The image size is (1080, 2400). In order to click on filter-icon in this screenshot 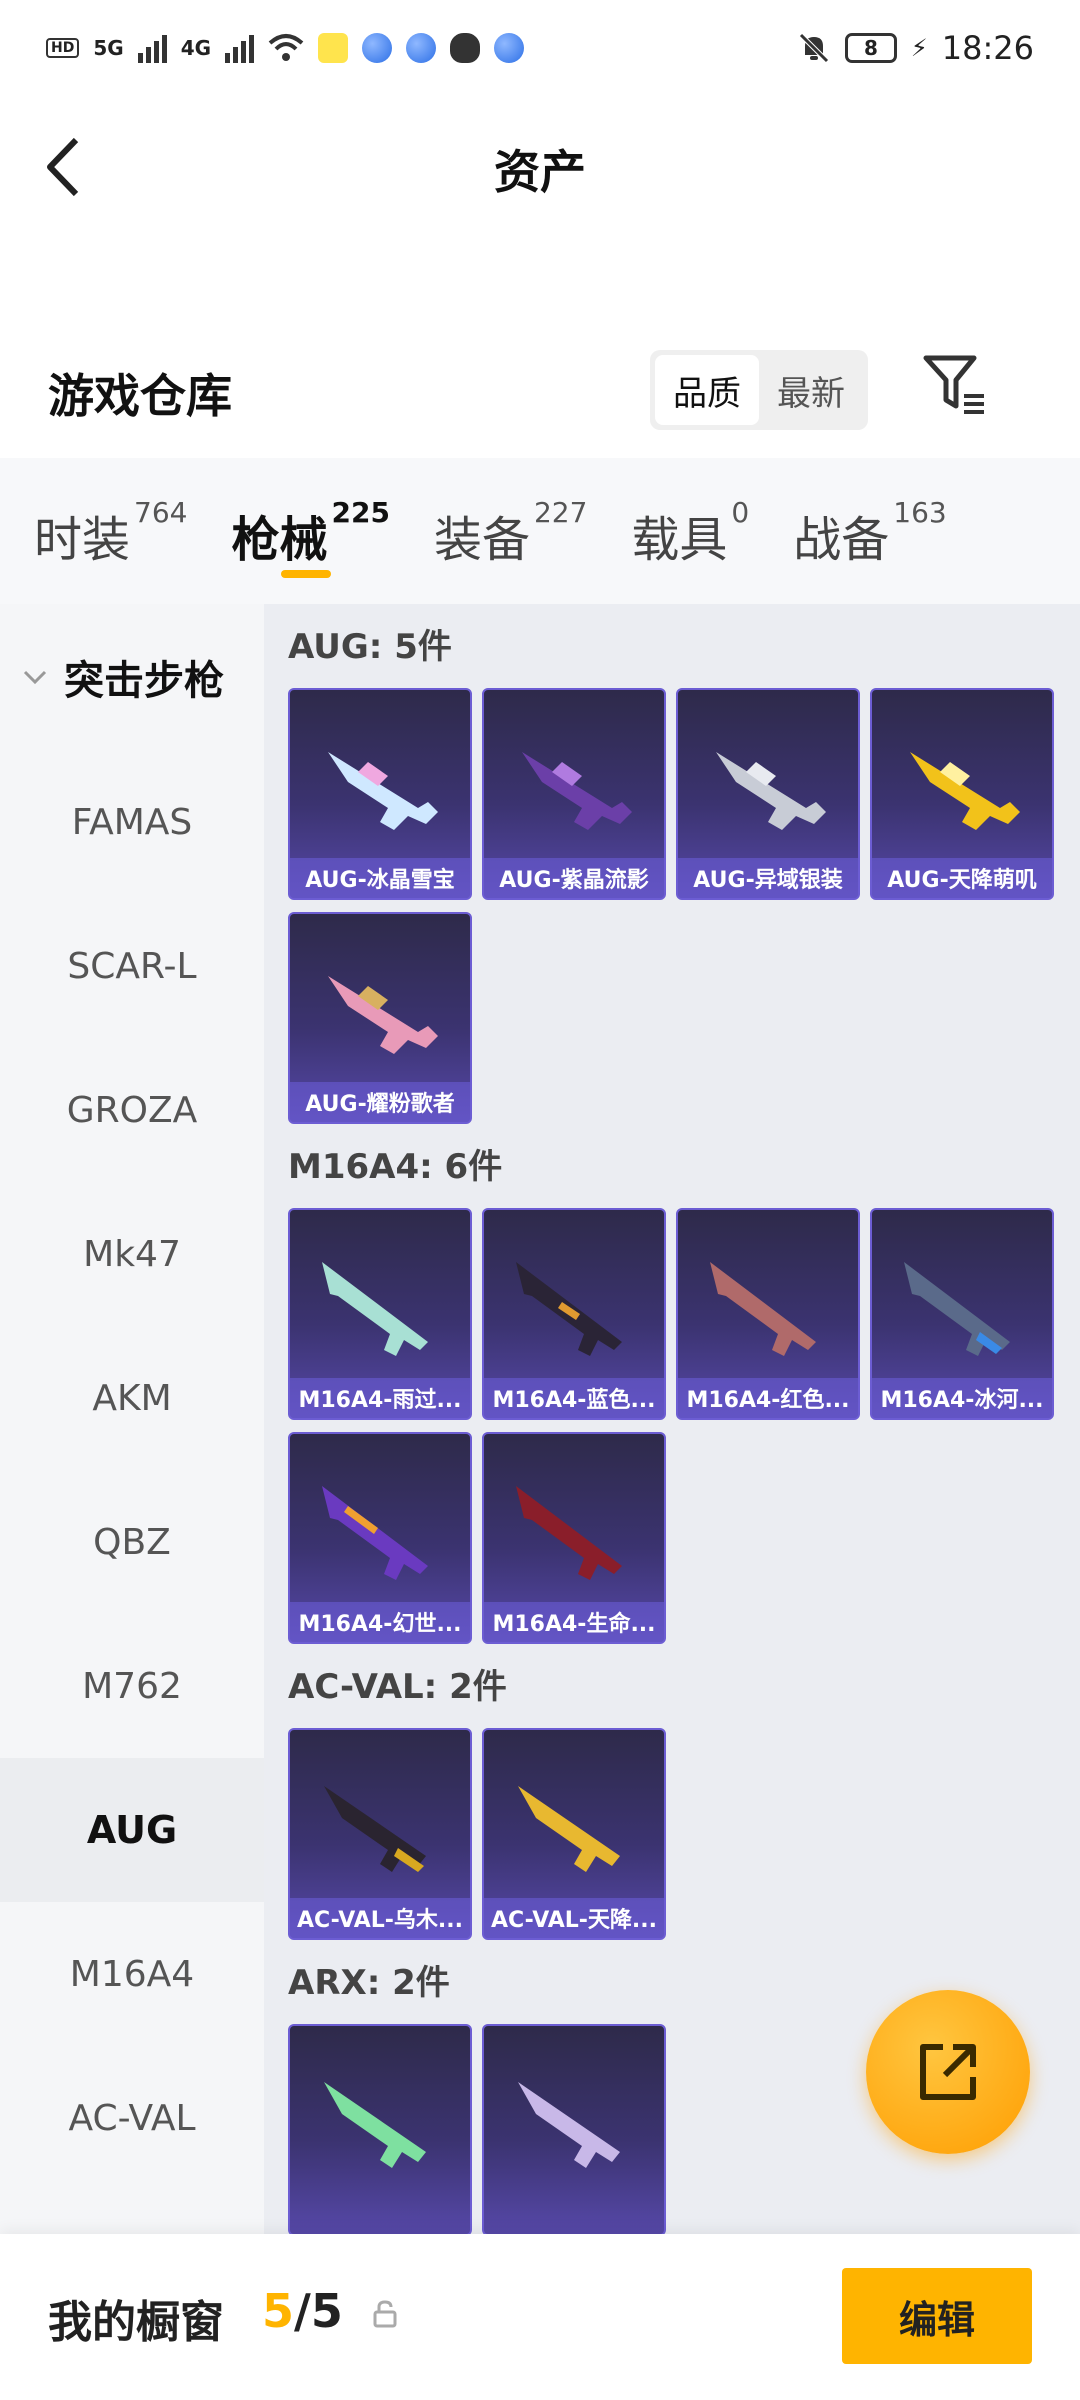, I will do `click(953, 384)`.